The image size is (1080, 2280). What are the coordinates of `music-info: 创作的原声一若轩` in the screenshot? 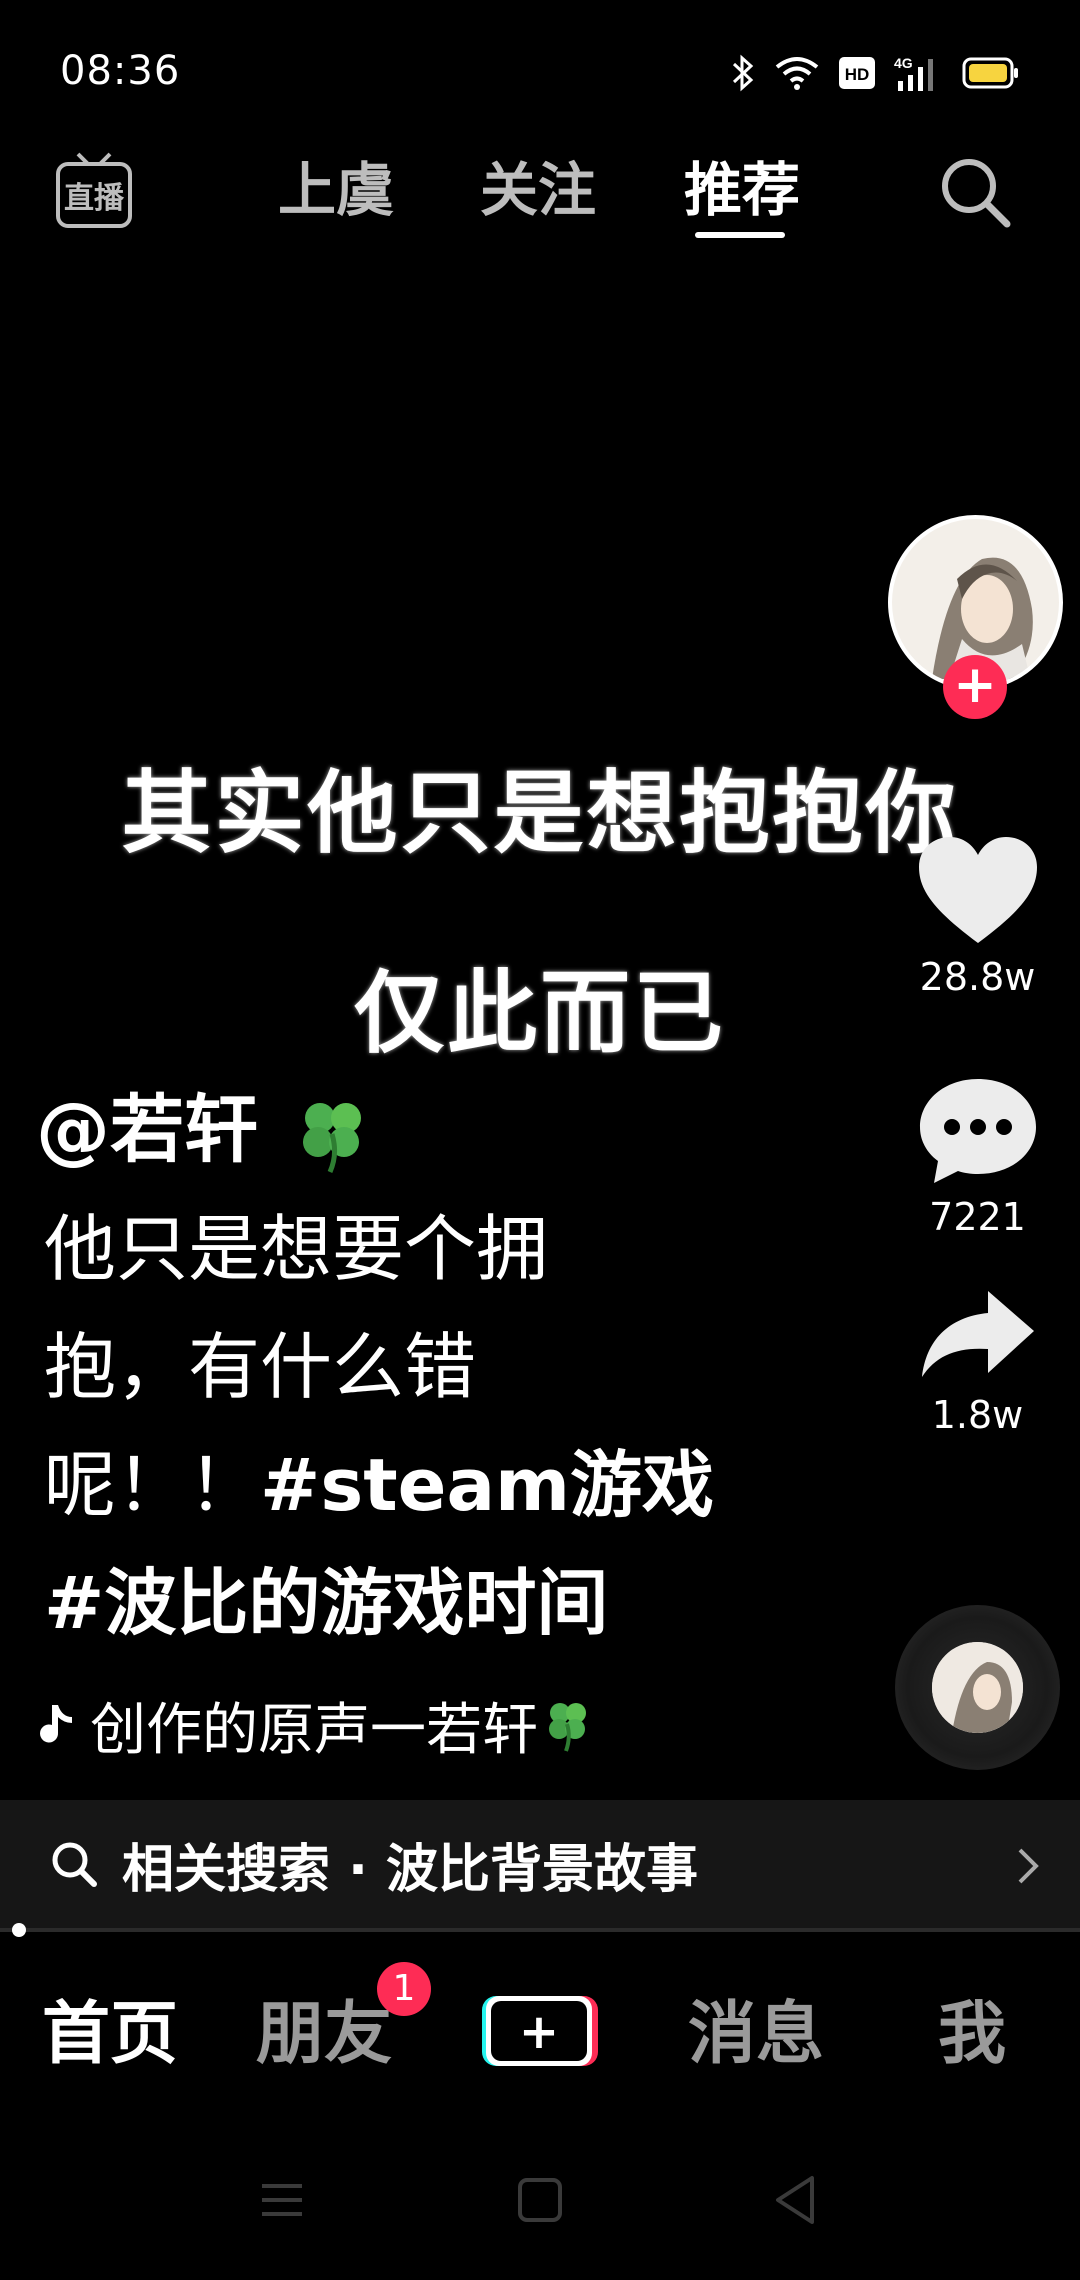 It's located at (314, 1726).